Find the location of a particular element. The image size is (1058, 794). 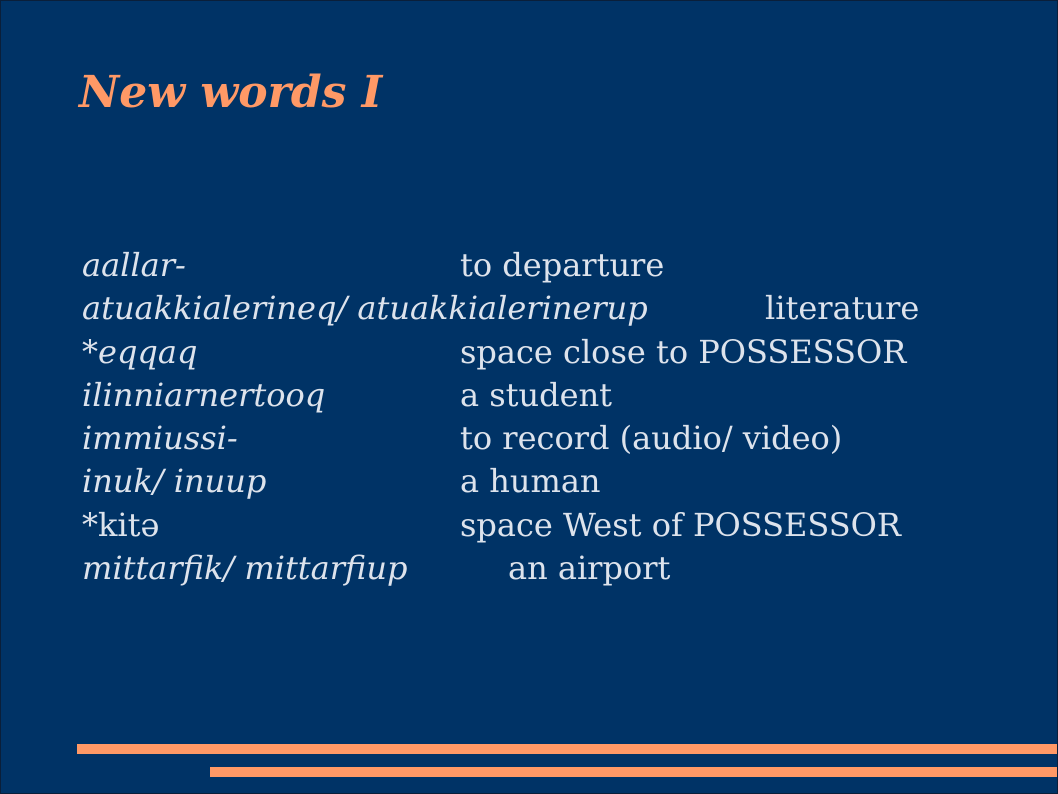

term-word: inuk/ inuup is located at coordinates (174, 481).